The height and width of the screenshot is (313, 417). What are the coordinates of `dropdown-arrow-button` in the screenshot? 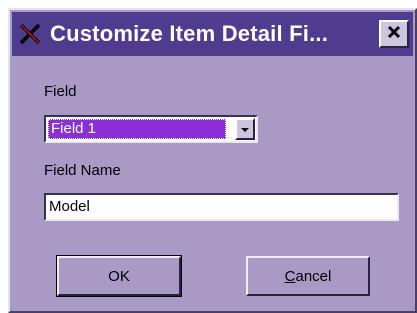 It's located at (245, 129).